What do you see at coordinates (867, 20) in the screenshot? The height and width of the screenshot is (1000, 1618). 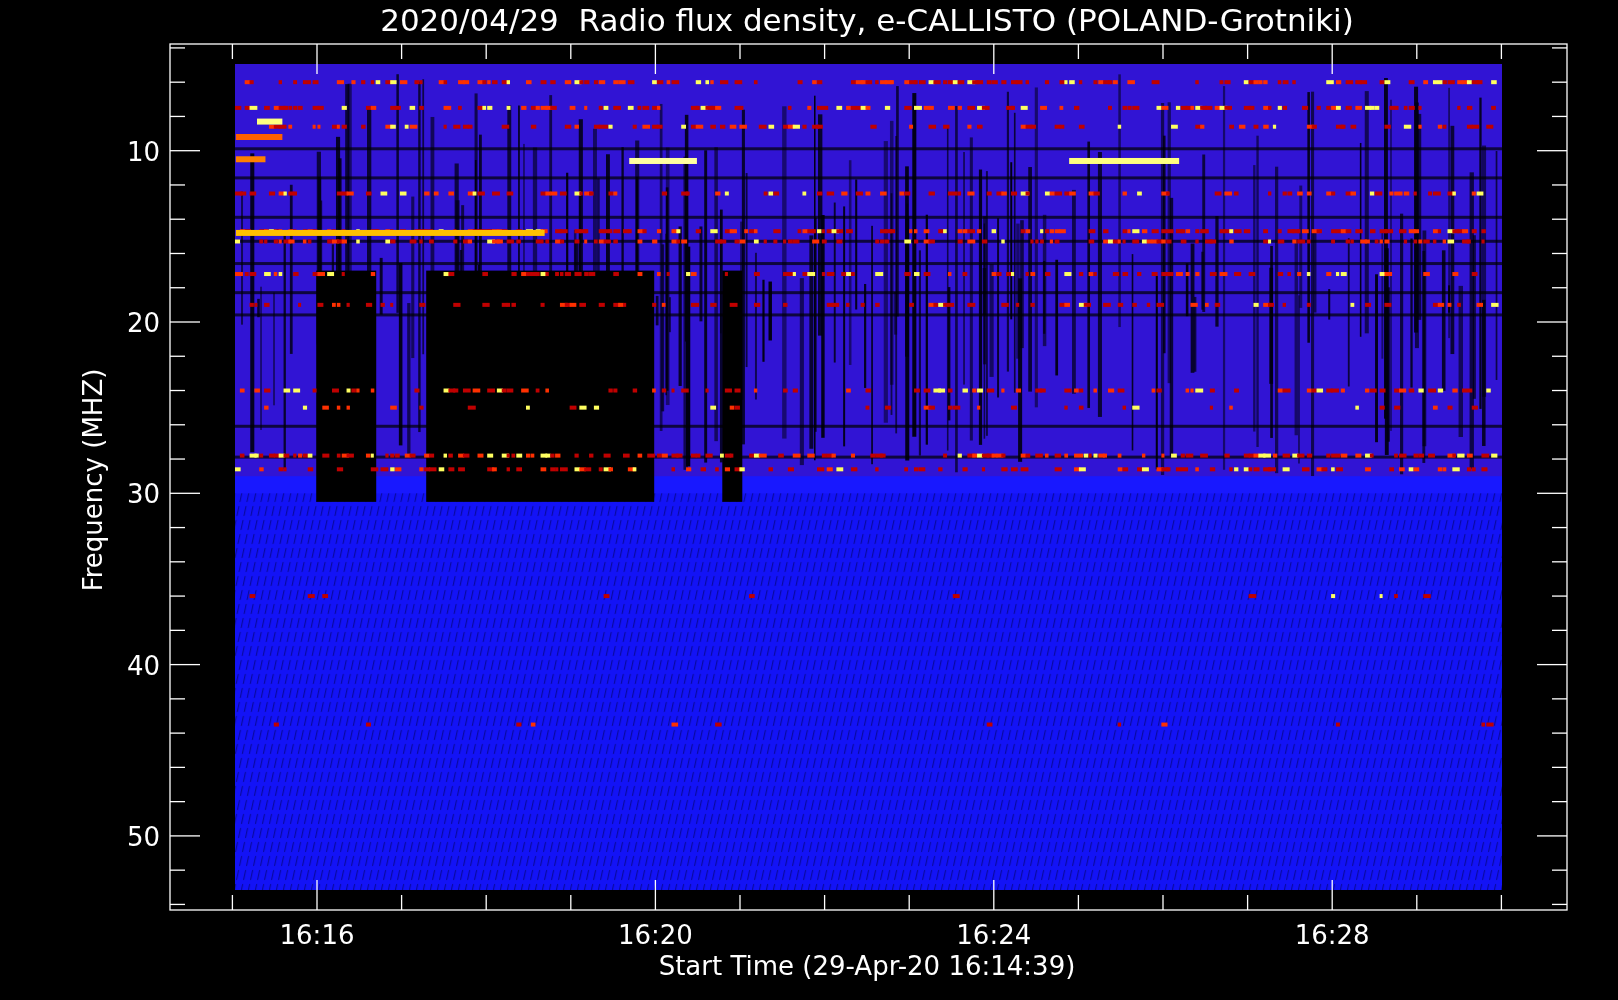 I see `chart-title: 2020/04/29 Radio flux density, e-CALLISTO (POLAND-Grotniki)` at bounding box center [867, 20].